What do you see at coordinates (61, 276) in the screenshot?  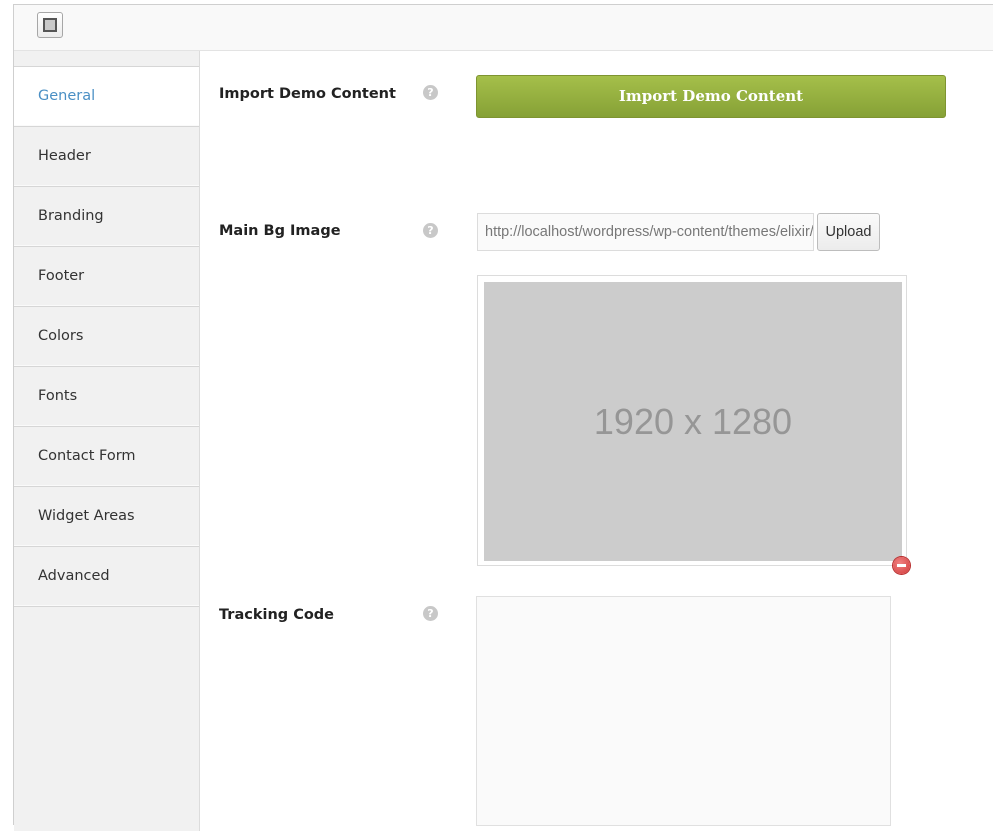 I see `sidebar-item-label: Footer` at bounding box center [61, 276].